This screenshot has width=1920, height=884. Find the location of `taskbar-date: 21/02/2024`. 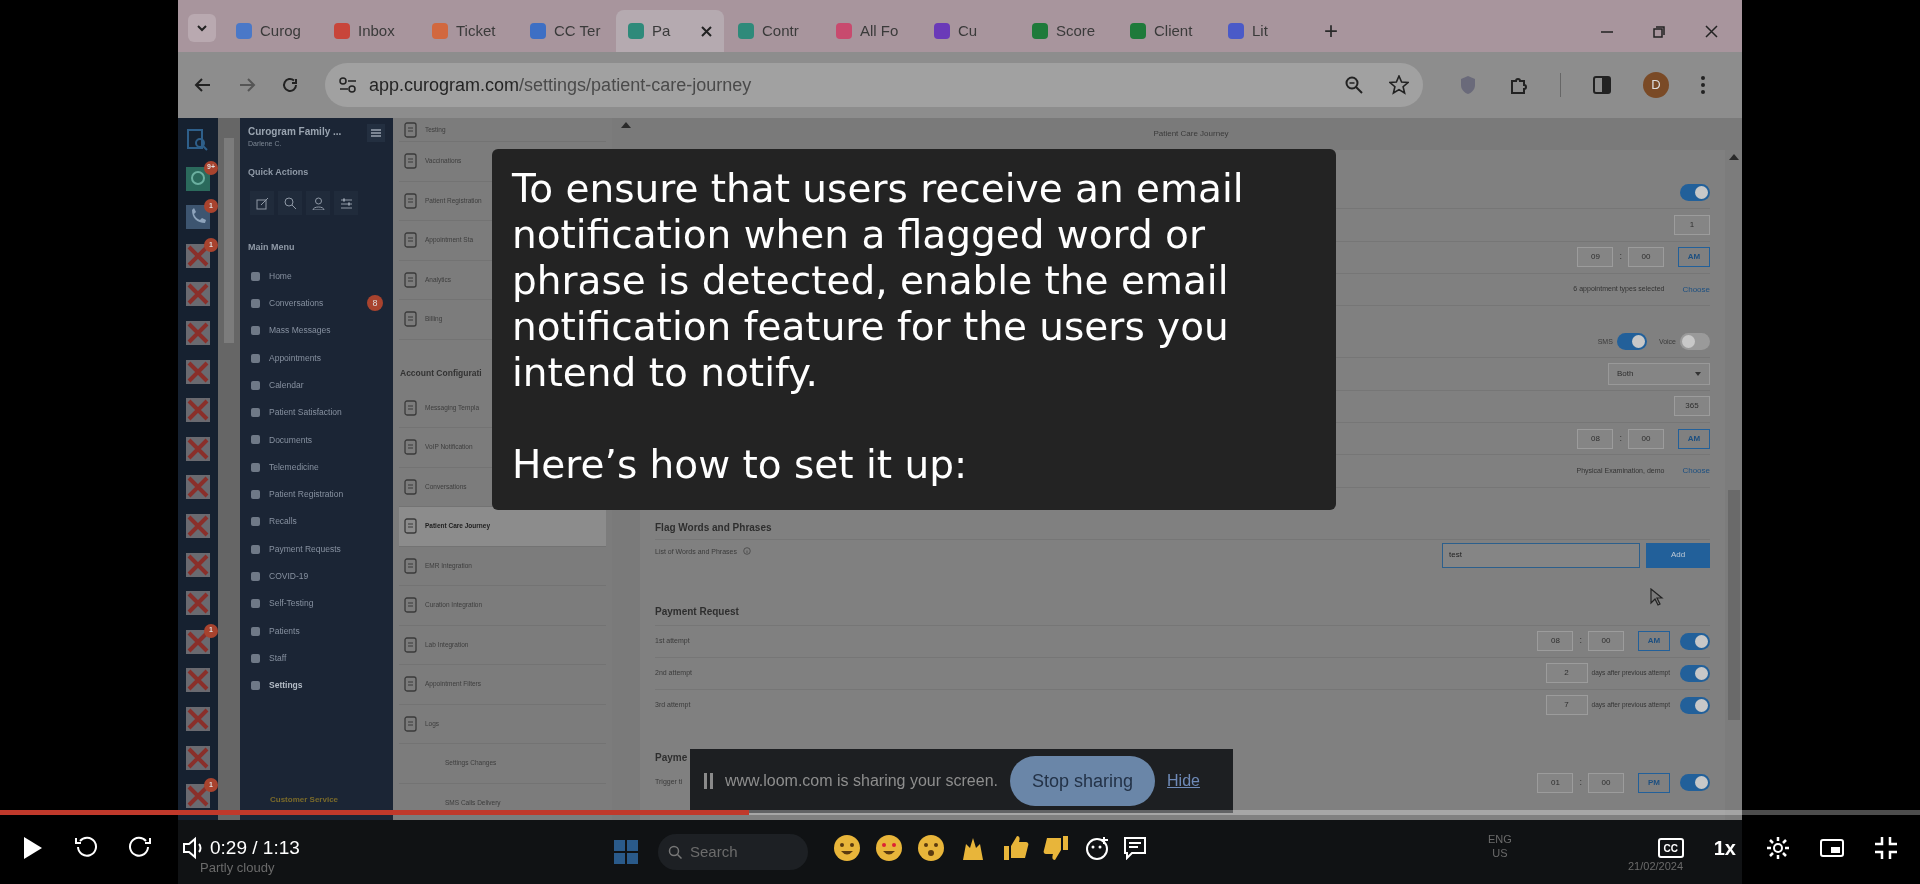

taskbar-date: 21/02/2024 is located at coordinates (1656, 866).